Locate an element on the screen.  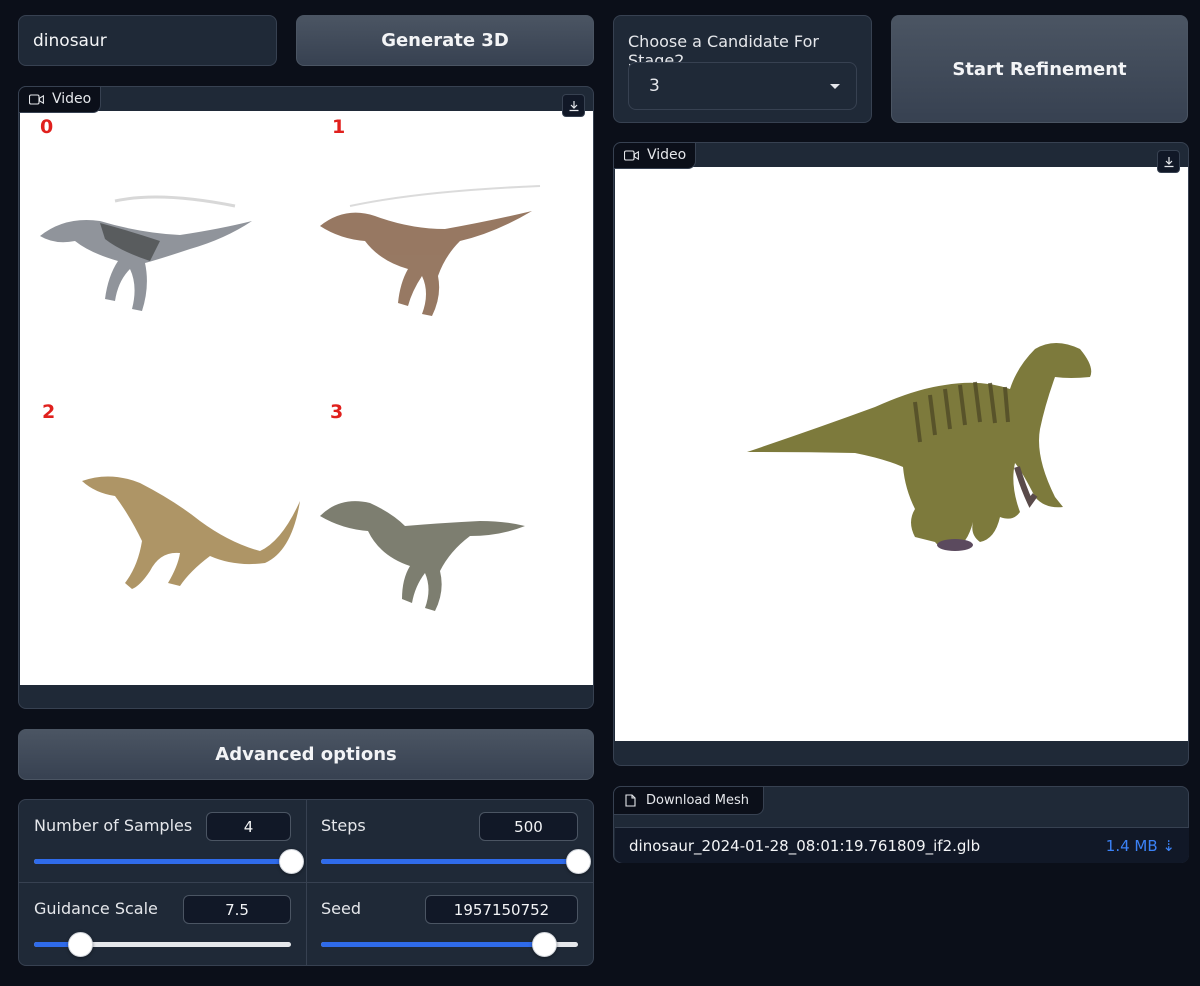
guidance-value: 7.5 is located at coordinates (237, 909).